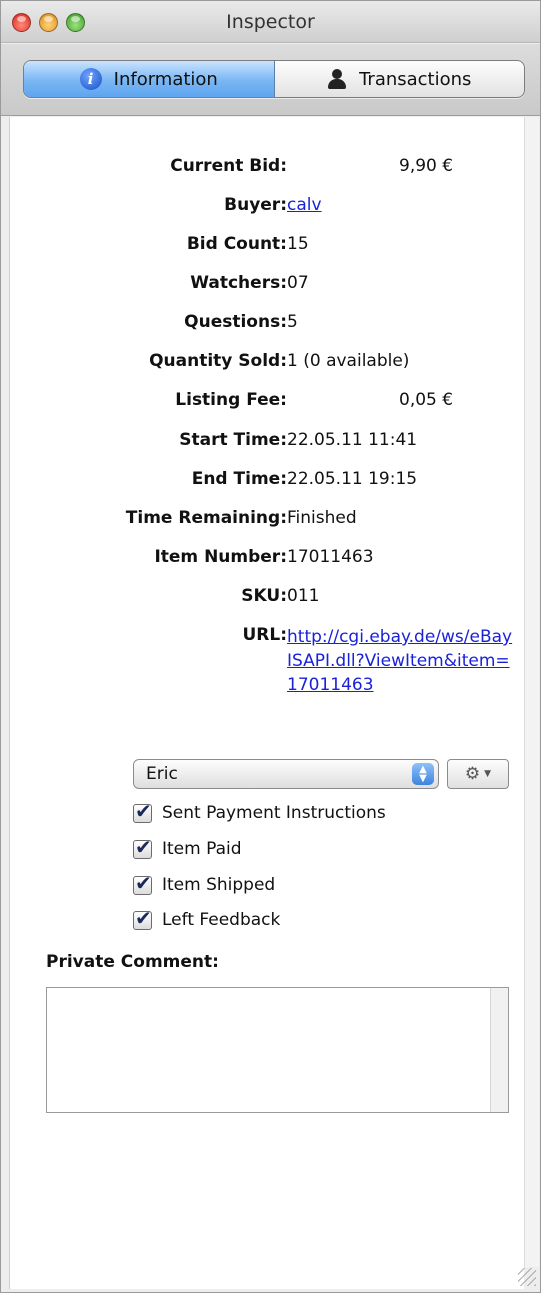  Describe the element at coordinates (423, 774) in the screenshot. I see `popup-arrows-icon: ▲ ▼` at that location.